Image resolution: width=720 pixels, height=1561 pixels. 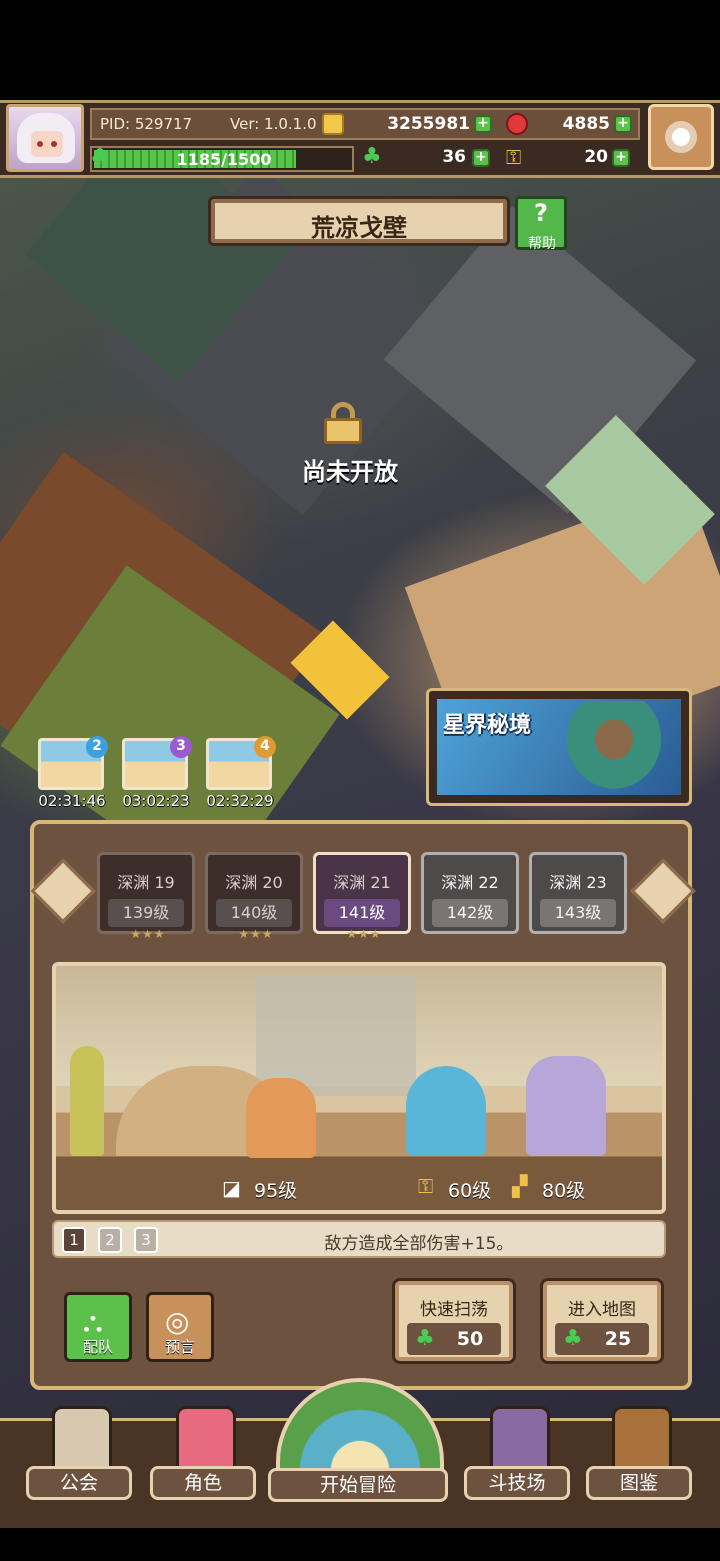 I want to click on nav-start-adventure: 开始冒险, so click(x=360, y=1441).